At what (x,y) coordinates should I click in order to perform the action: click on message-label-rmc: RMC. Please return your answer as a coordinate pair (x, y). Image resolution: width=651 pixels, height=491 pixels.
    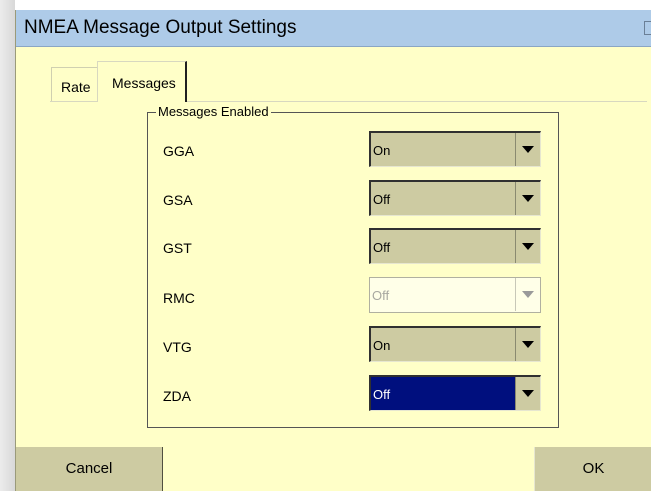
    Looking at the image, I should click on (179, 298).